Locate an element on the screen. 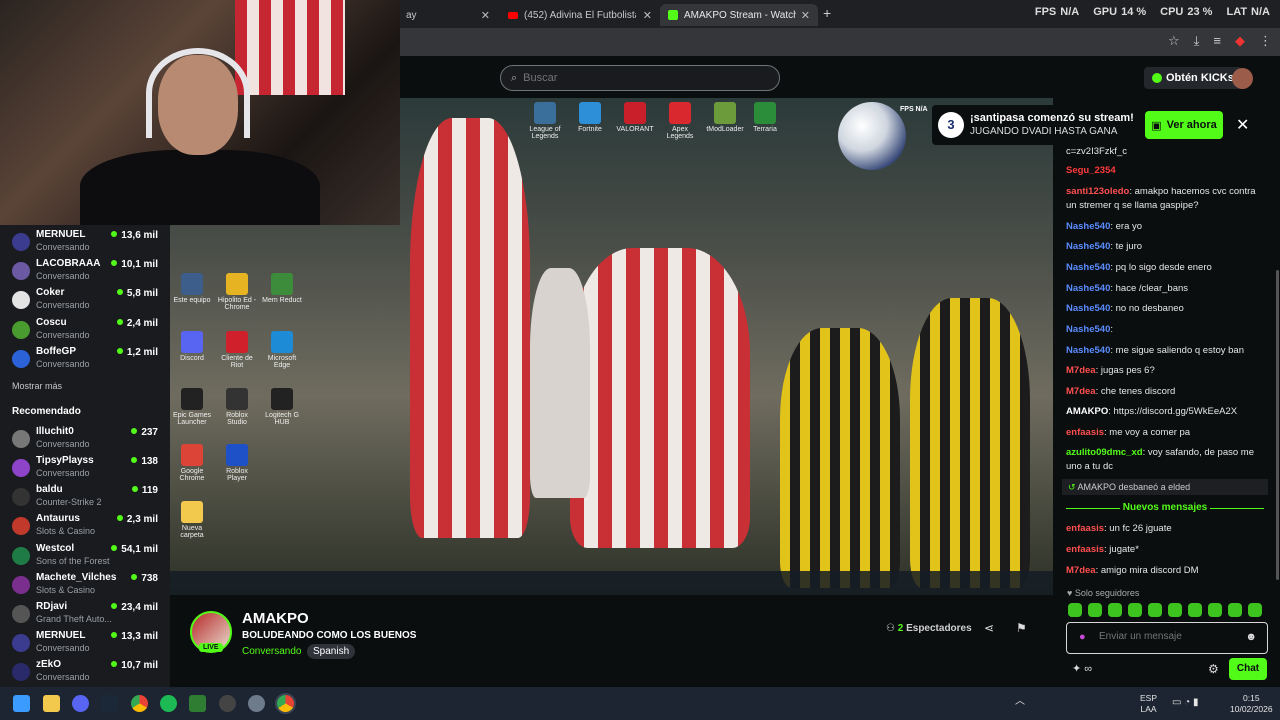  language-indicator: ESP LAA is located at coordinates (1148, 704).